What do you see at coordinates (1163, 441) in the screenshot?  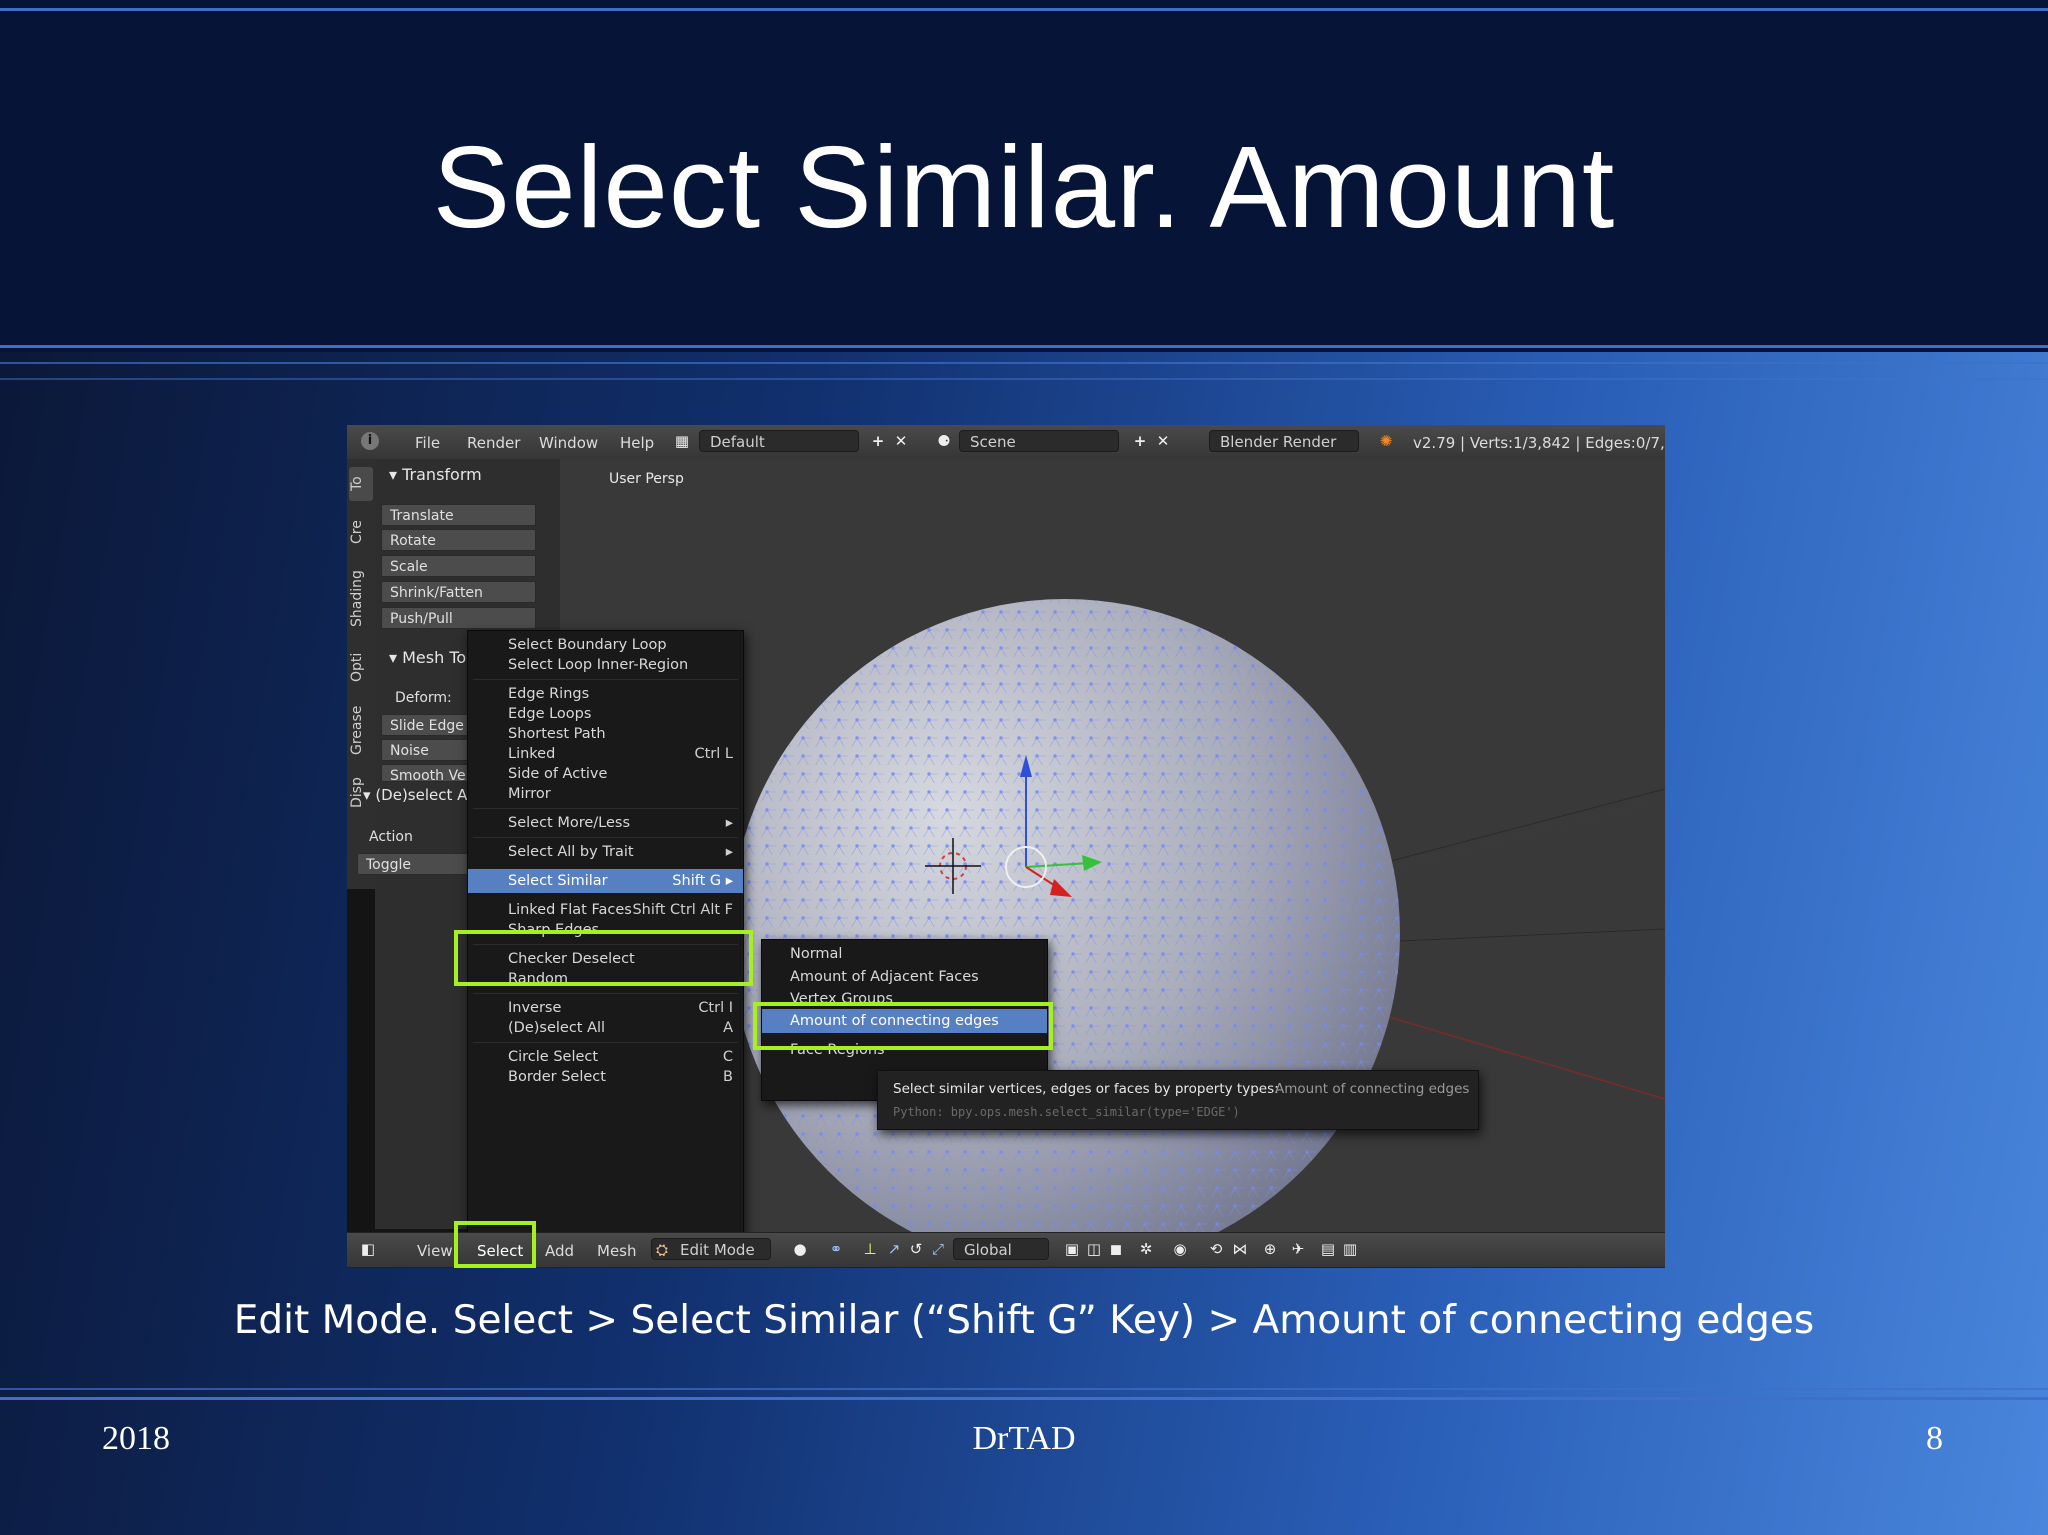 I see `remove-scene-icon: ✕` at bounding box center [1163, 441].